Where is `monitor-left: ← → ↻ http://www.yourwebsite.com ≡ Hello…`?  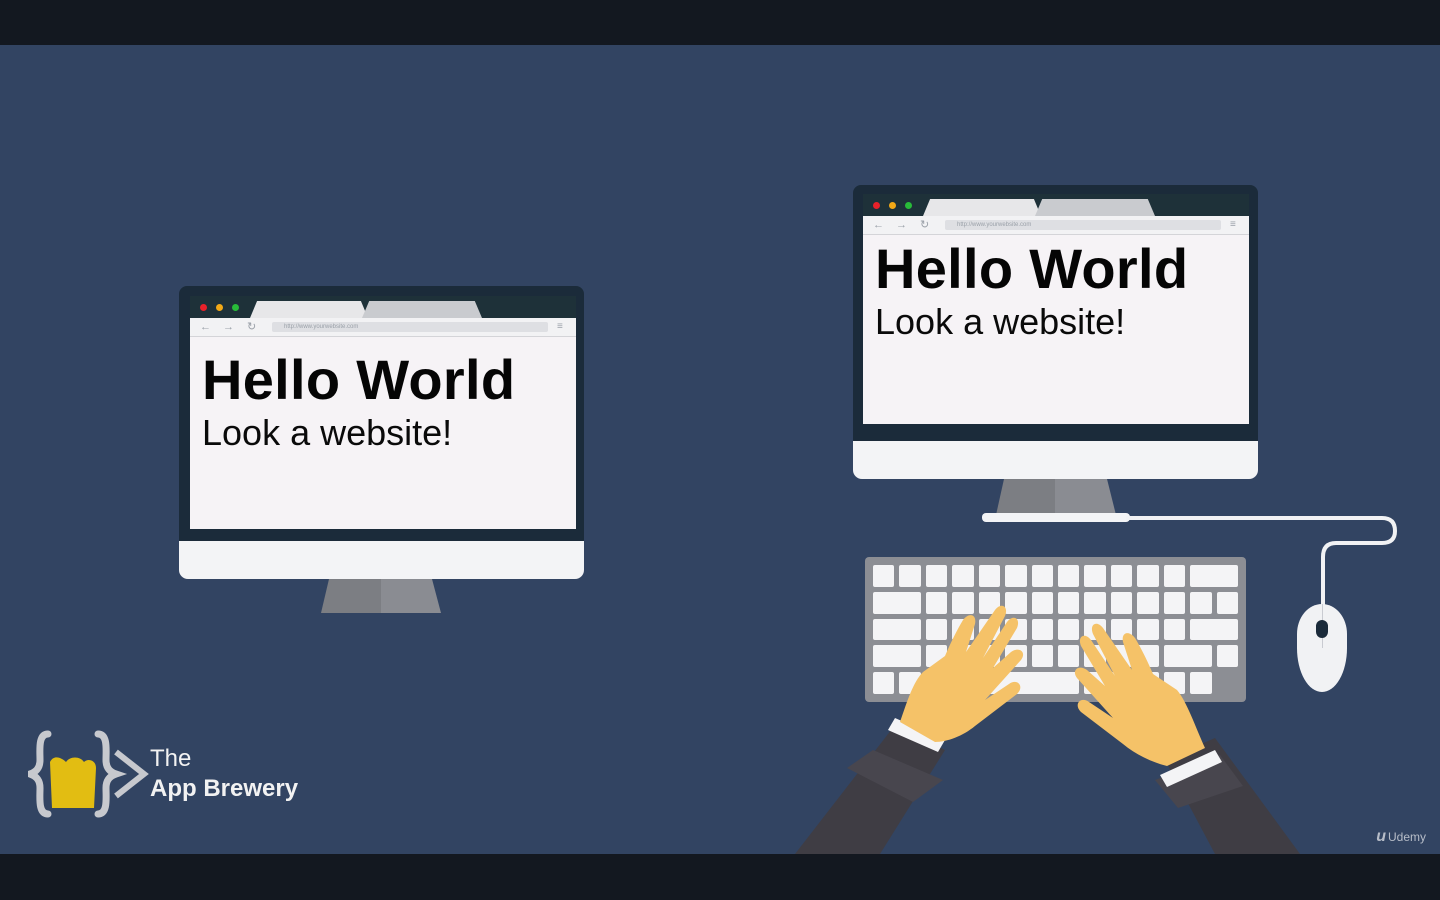 monitor-left: ← → ↻ http://www.yourwebsite.com ≡ Hello… is located at coordinates (381, 451).